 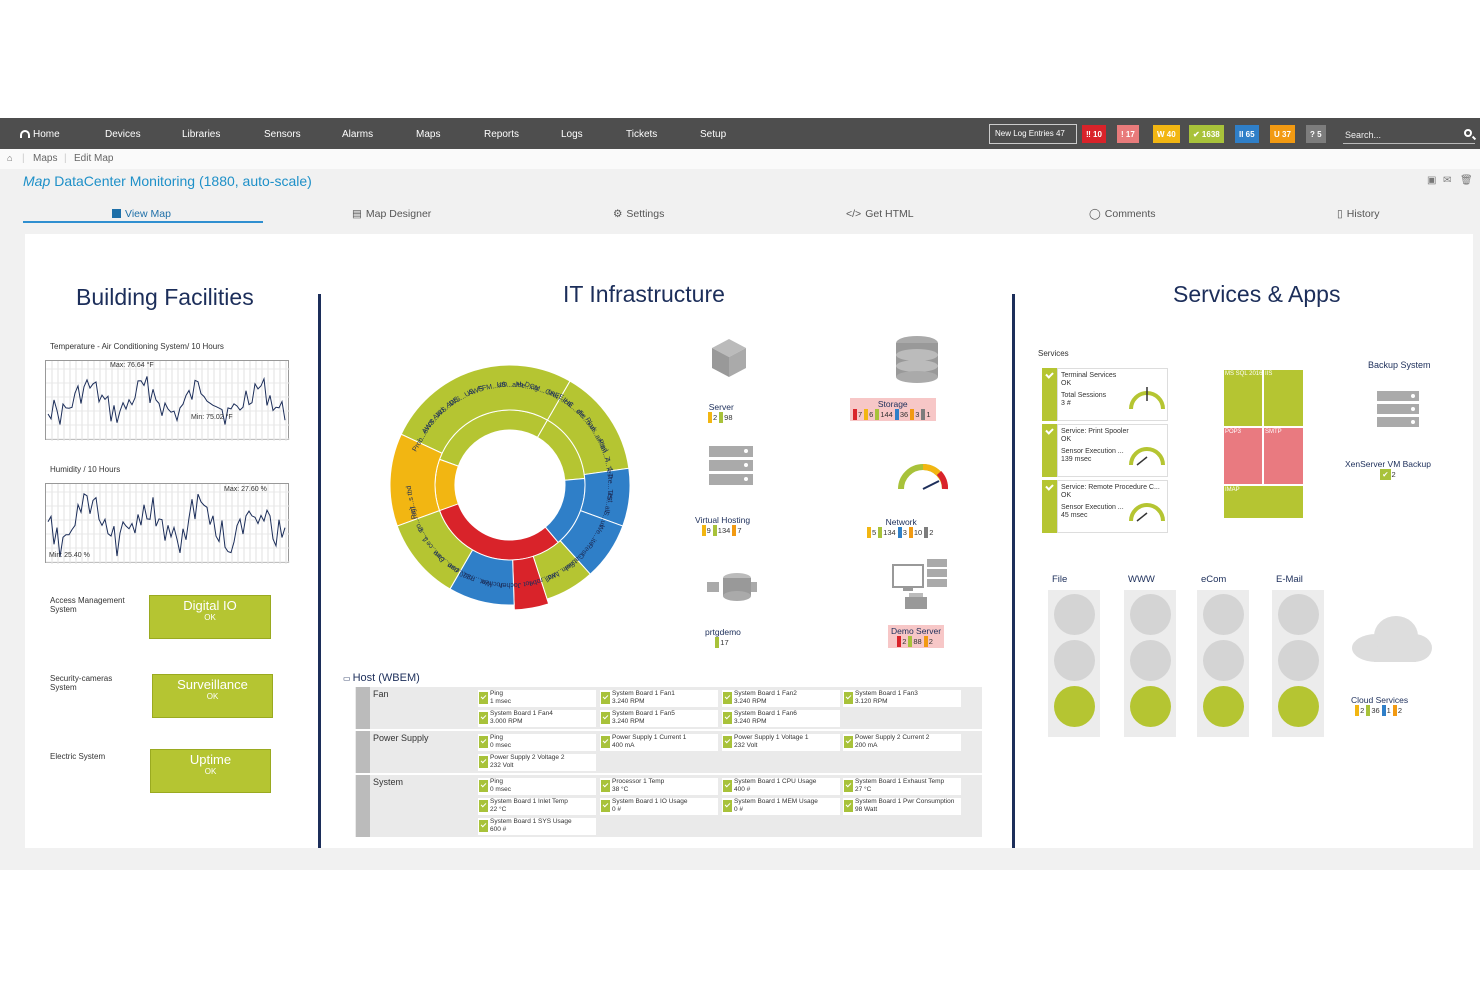 What do you see at coordinates (1447, 180) in the screenshot?
I see `mail-icon: ✉` at bounding box center [1447, 180].